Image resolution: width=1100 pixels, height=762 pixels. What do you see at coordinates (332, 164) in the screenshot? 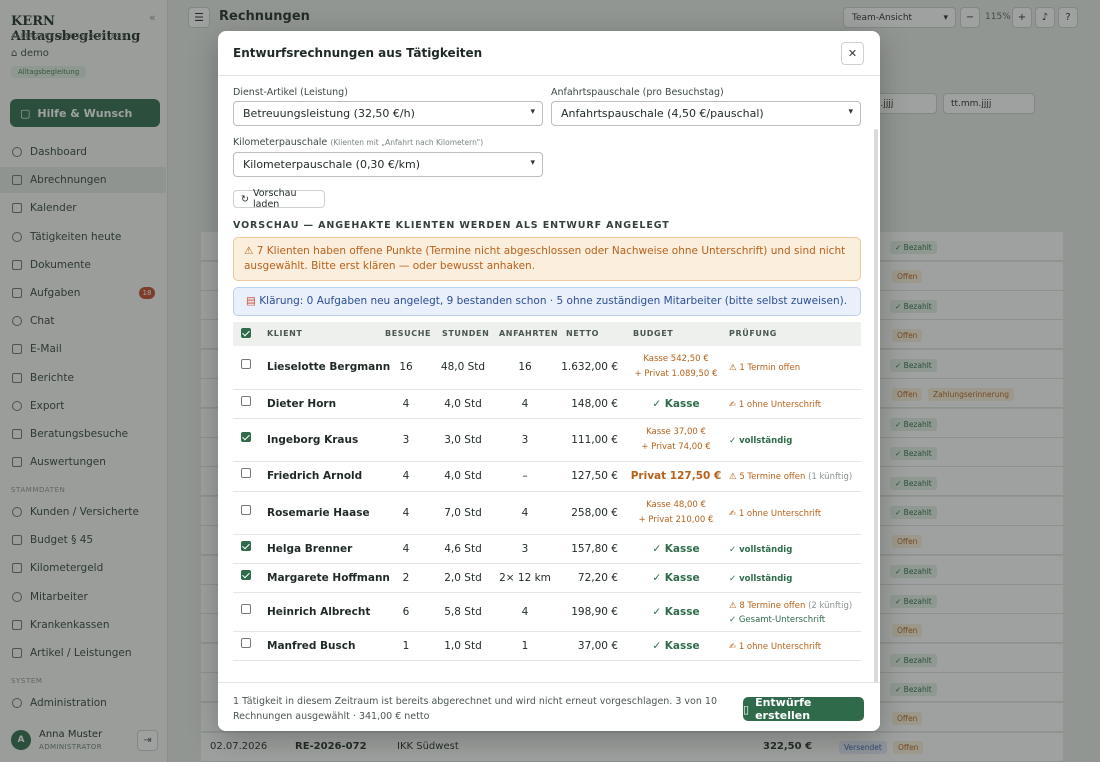
I see `km-value: Kilometerpauschale (0,30 €/km)` at bounding box center [332, 164].